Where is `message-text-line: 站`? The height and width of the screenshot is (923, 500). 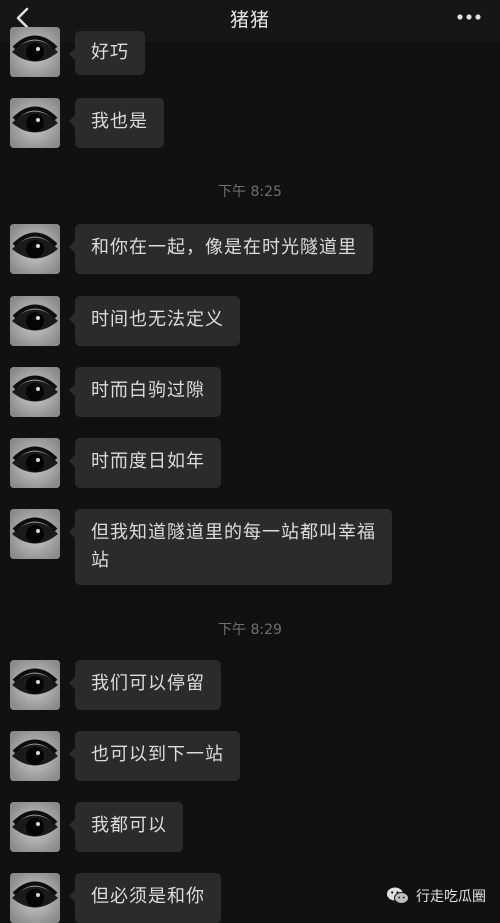
message-text-line: 站 is located at coordinates (100, 560).